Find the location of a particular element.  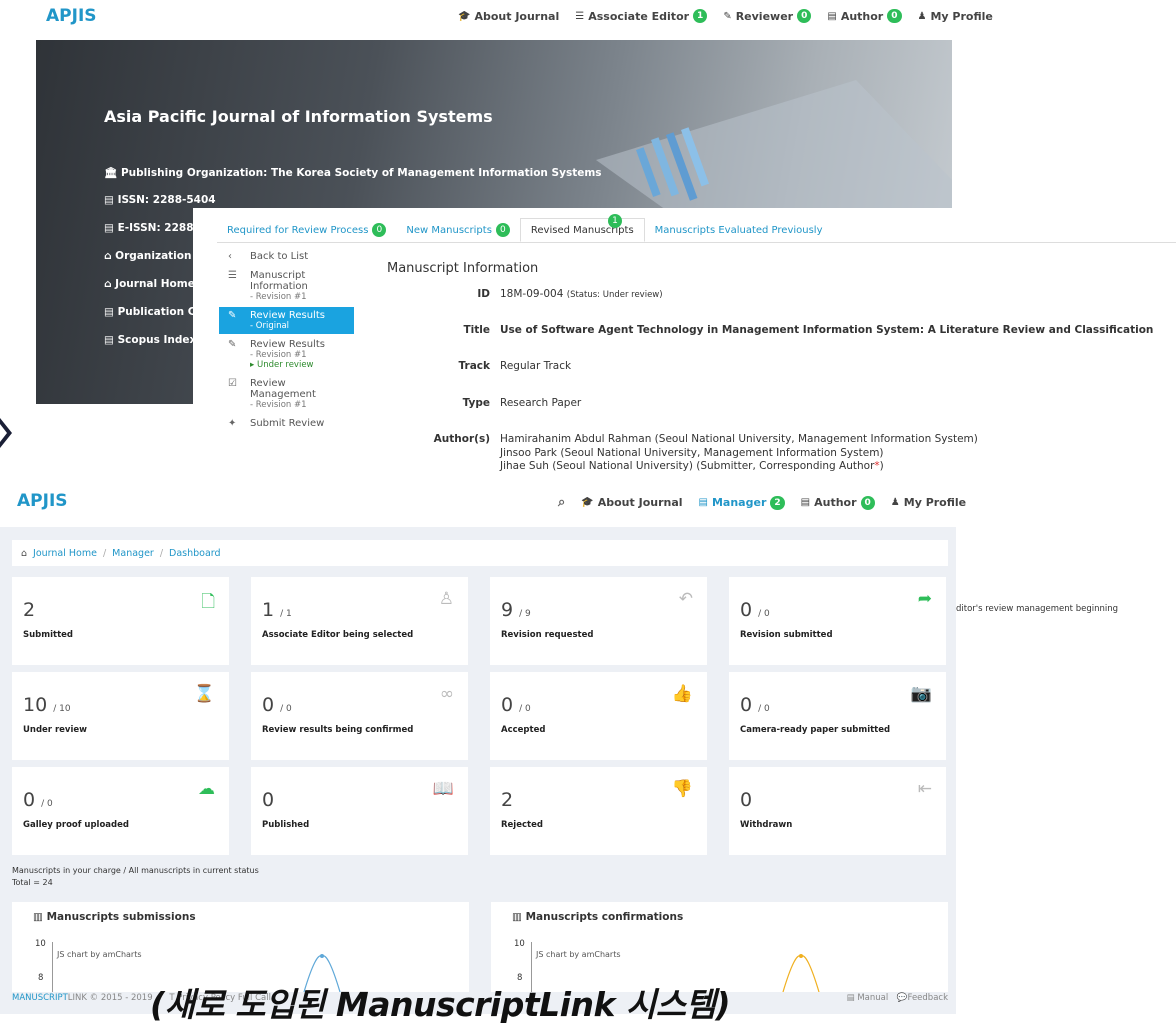

user-icon: ♟ is located at coordinates (922, 16).